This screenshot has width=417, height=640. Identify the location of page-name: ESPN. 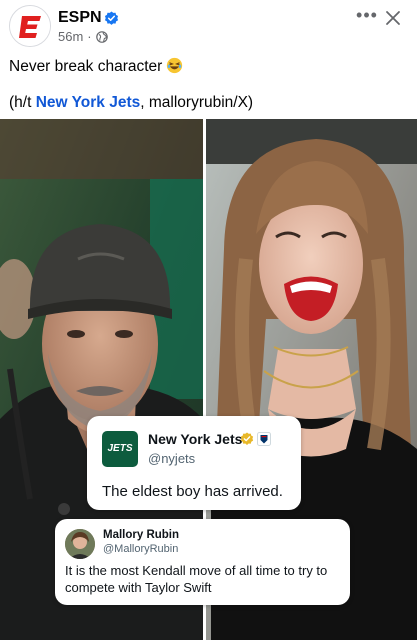
(80, 18).